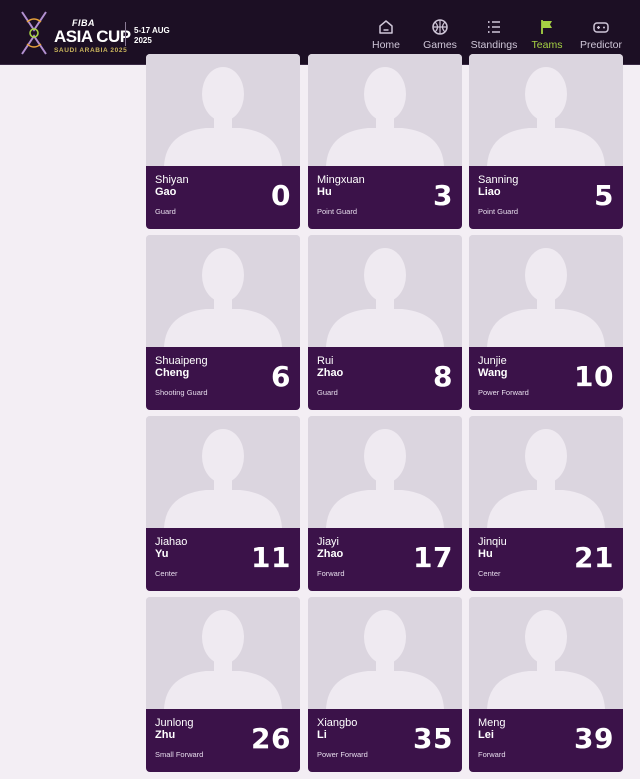 This screenshot has width=640, height=779. Describe the element at coordinates (223, 197) in the screenshot. I see `player-info: Shiyan Gao Guard 0` at that location.